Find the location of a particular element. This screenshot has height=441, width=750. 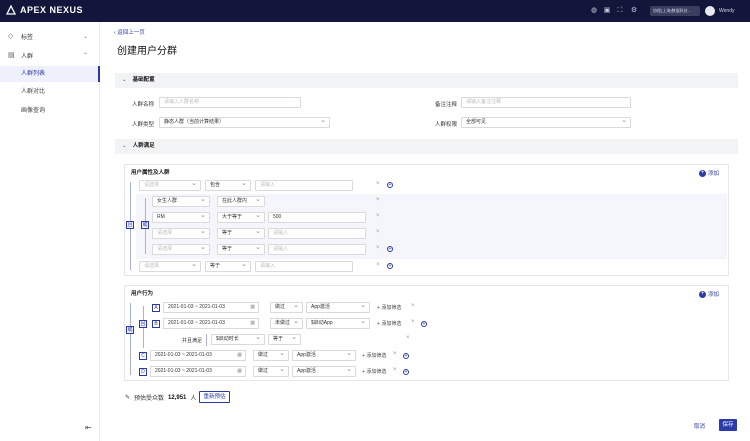

sidebar-item-portrait-query: 画像查询 is located at coordinates (50, 111).